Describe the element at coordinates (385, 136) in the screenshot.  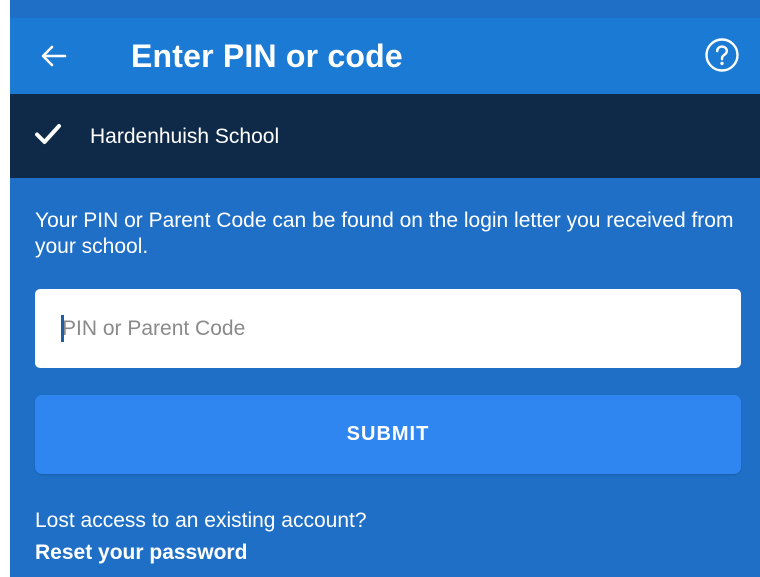
I see `selected-school-bar: Hardenhuish School` at that location.